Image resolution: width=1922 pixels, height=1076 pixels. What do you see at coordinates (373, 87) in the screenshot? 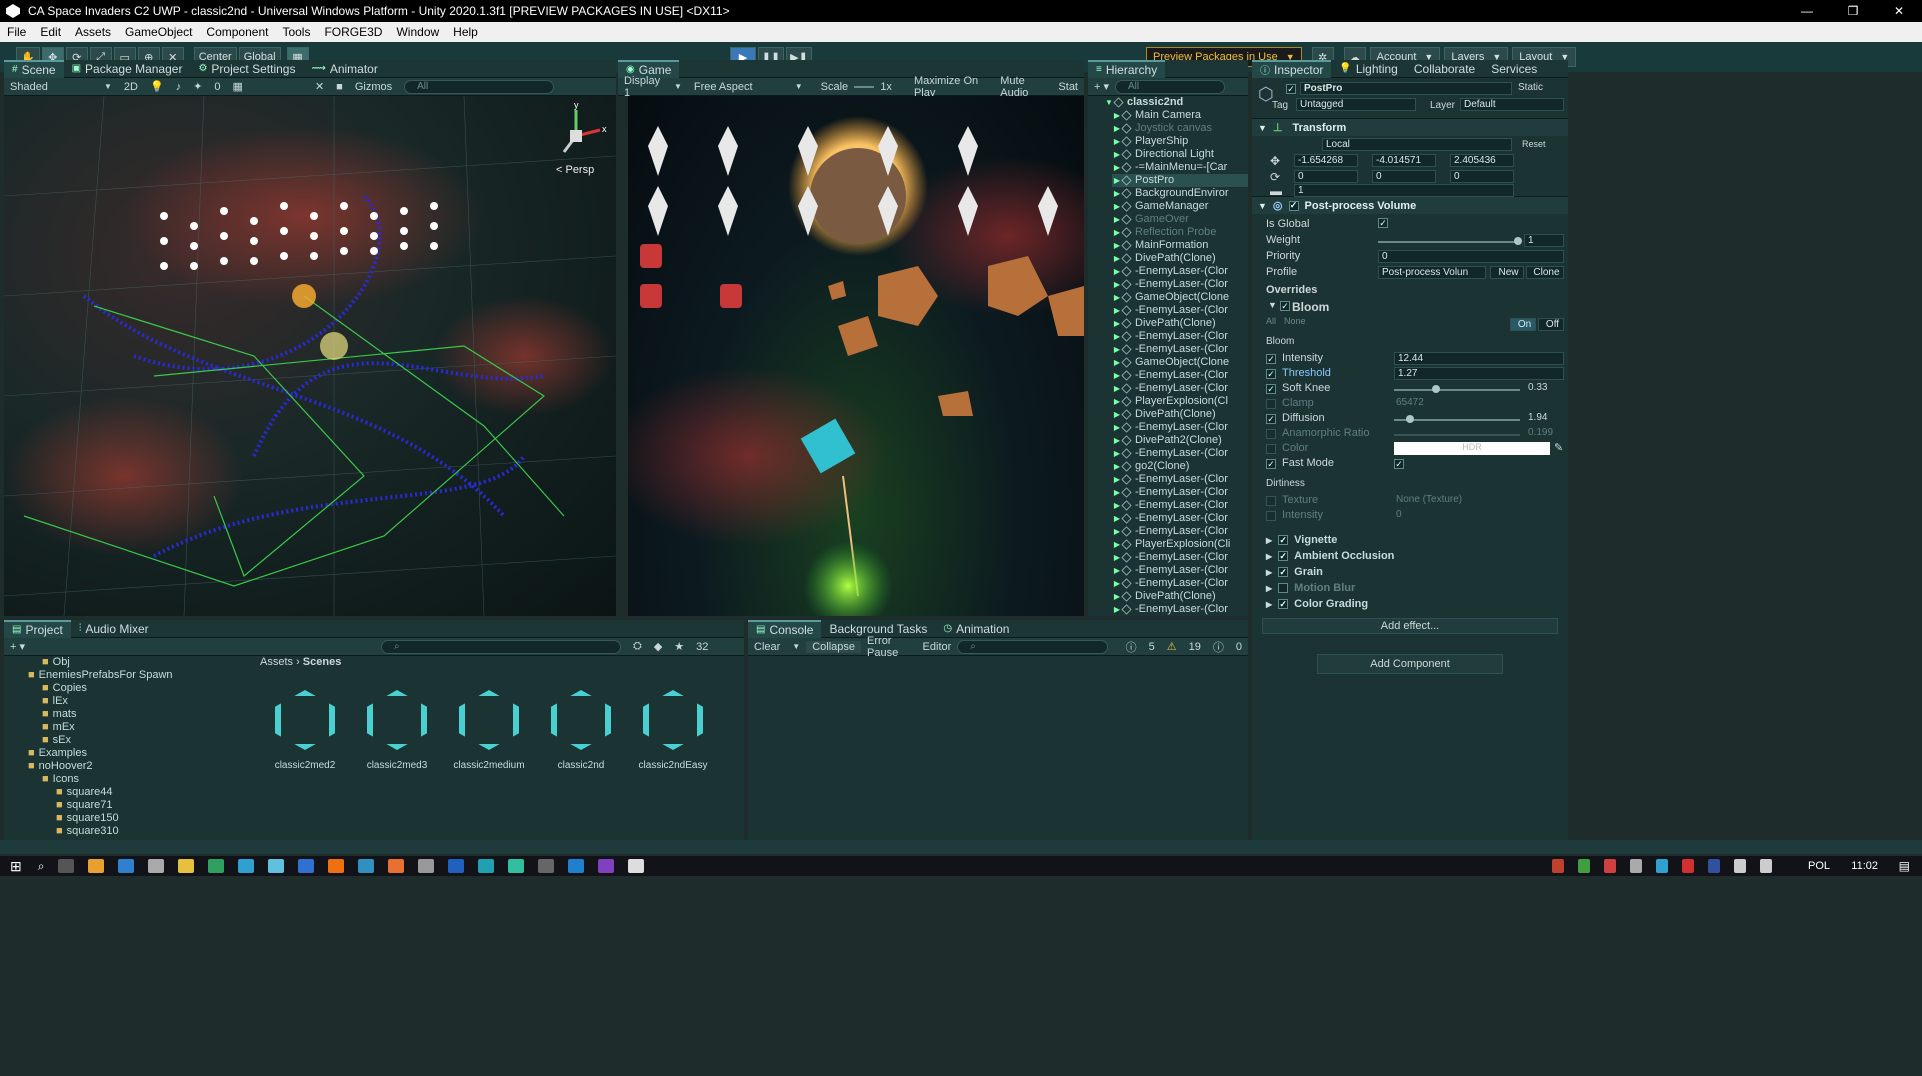
I see `gizmos-dropdown: Gizmos` at bounding box center [373, 87].